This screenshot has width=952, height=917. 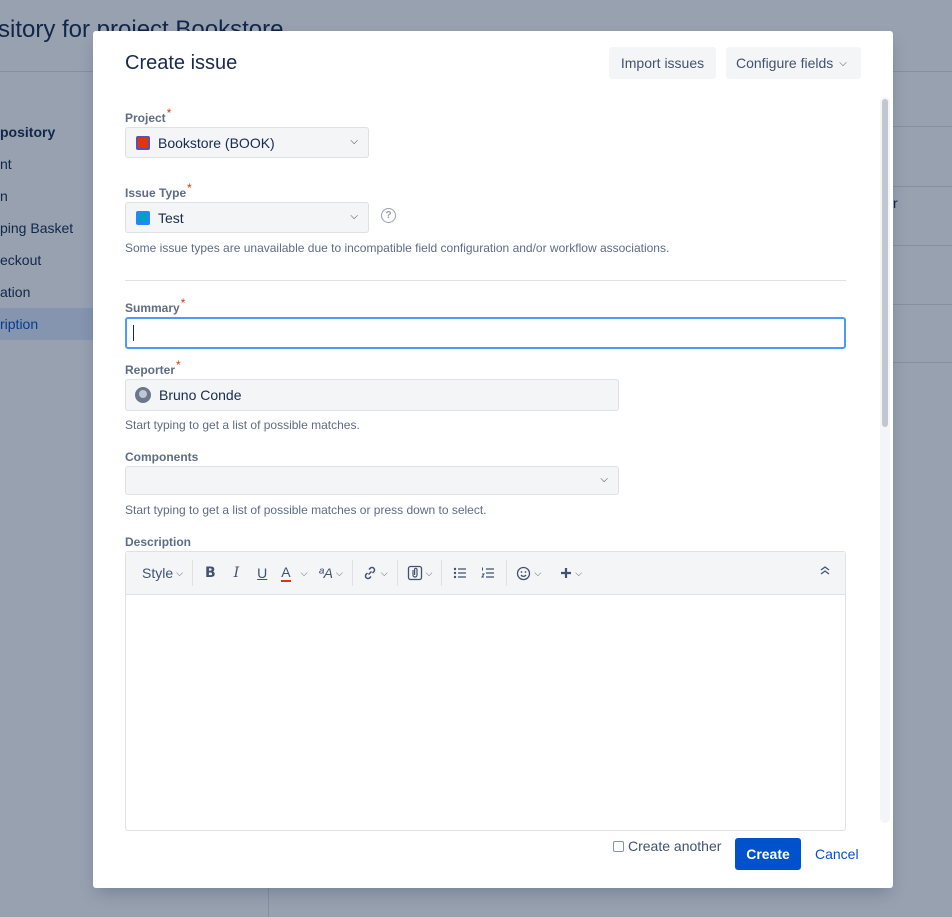 I want to click on underline-button: U, so click(x=262, y=573).